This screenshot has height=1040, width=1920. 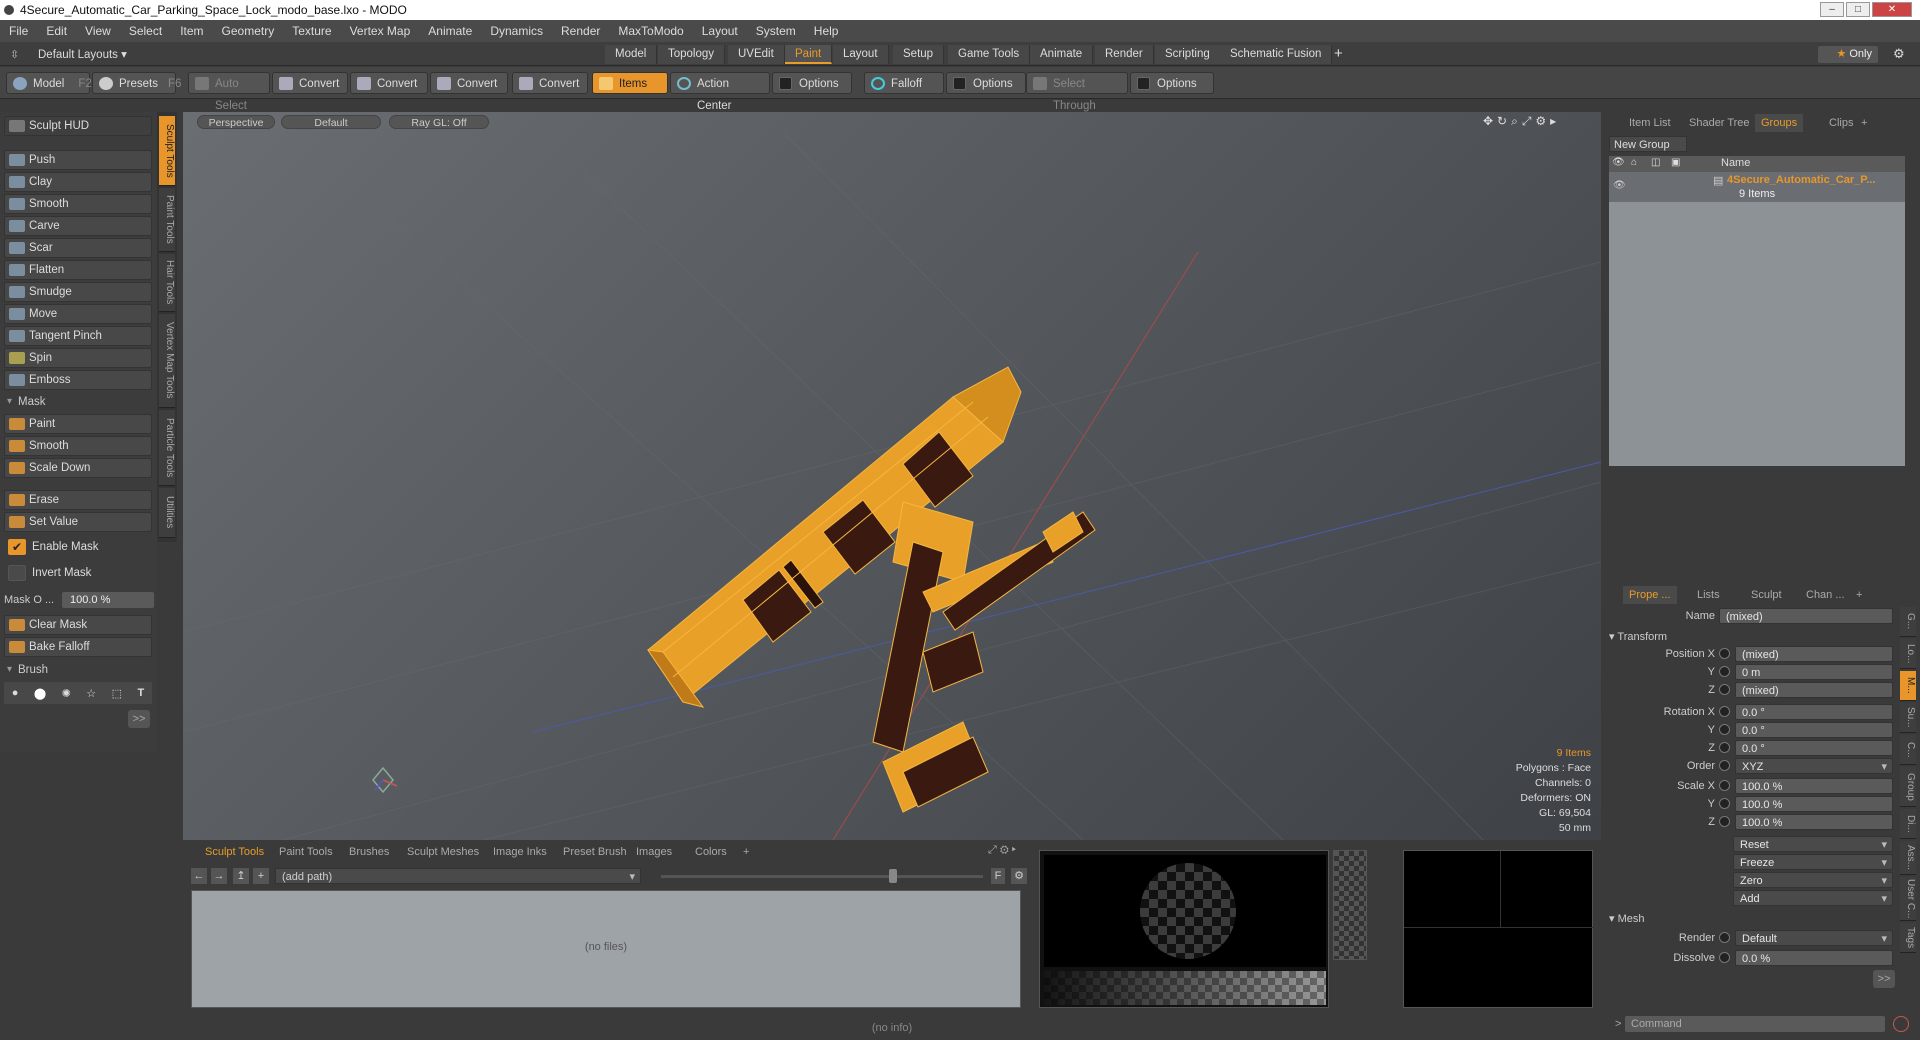 What do you see at coordinates (998, 876) in the screenshot?
I see `filter-button: F` at bounding box center [998, 876].